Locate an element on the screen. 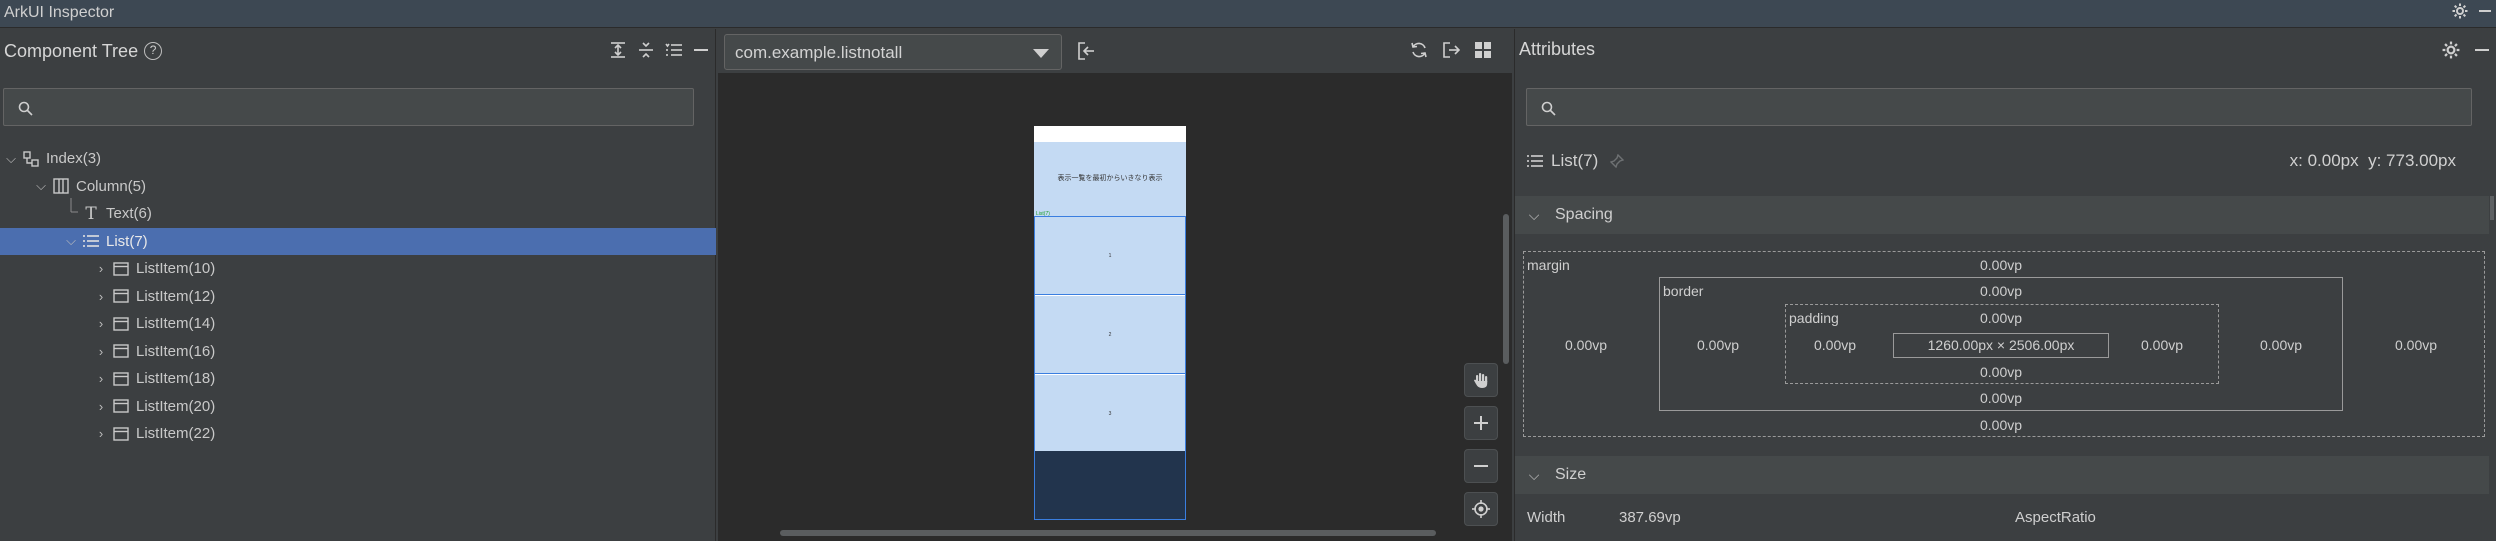 Image resolution: width=2496 pixels, height=541 pixels. preview-list-overflow is located at coordinates (1110, 485).